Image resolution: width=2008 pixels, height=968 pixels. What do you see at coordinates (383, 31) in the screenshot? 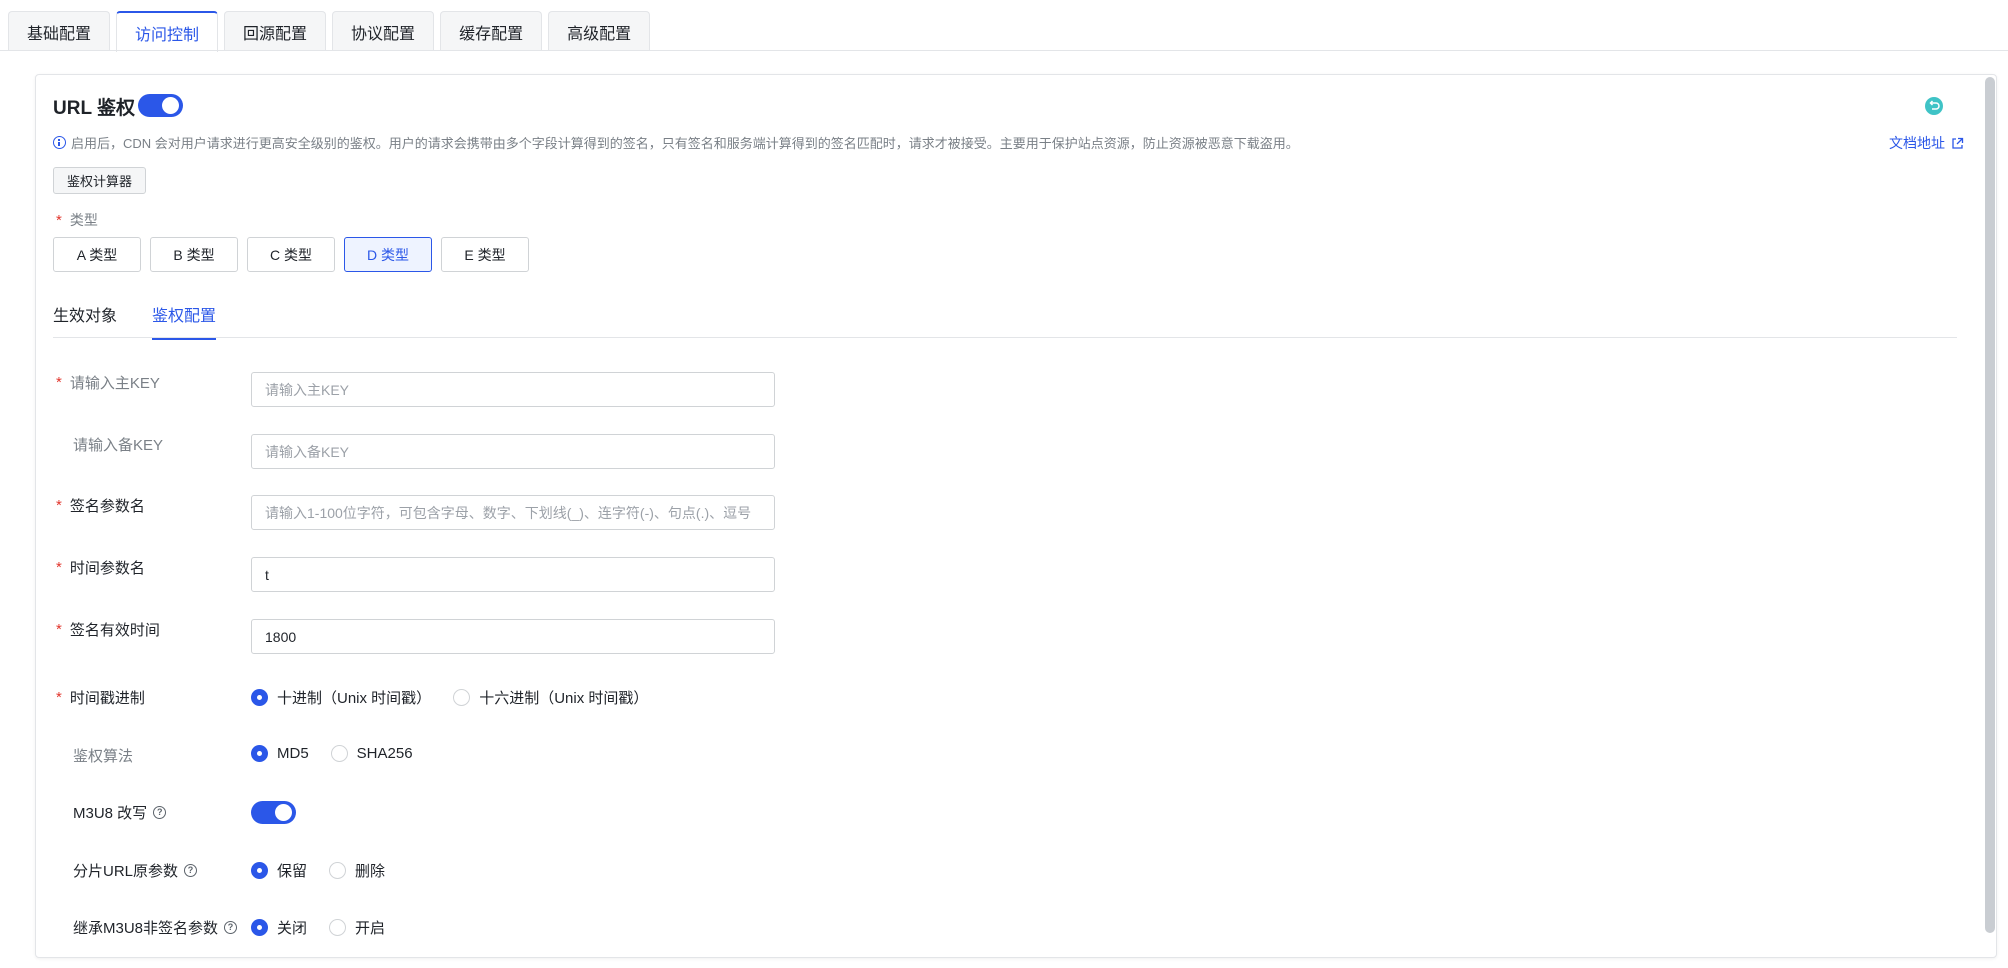
I see `tab-protocol: 协议配置` at bounding box center [383, 31].